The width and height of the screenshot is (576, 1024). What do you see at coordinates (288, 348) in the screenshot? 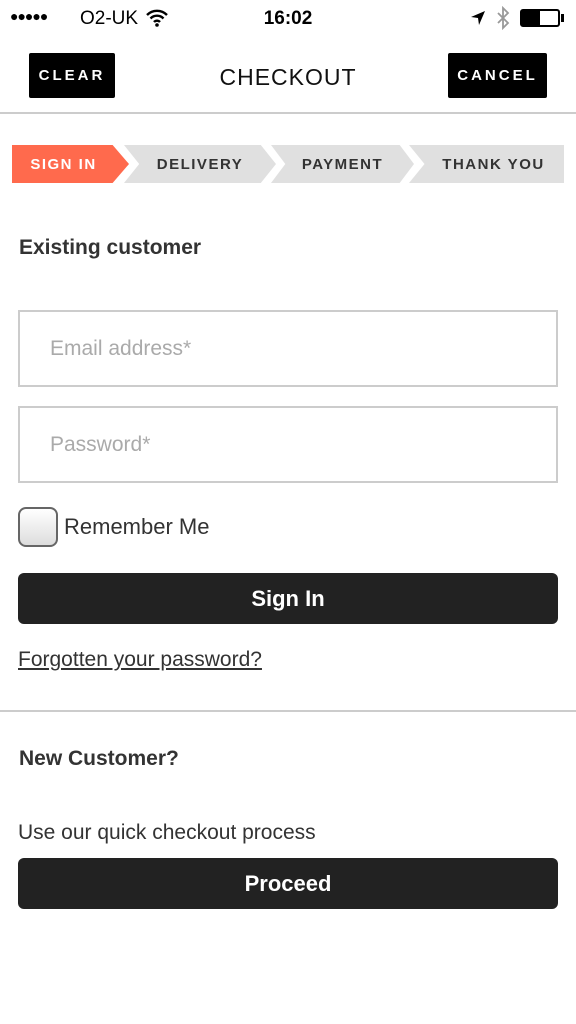
I see `email-input` at bounding box center [288, 348].